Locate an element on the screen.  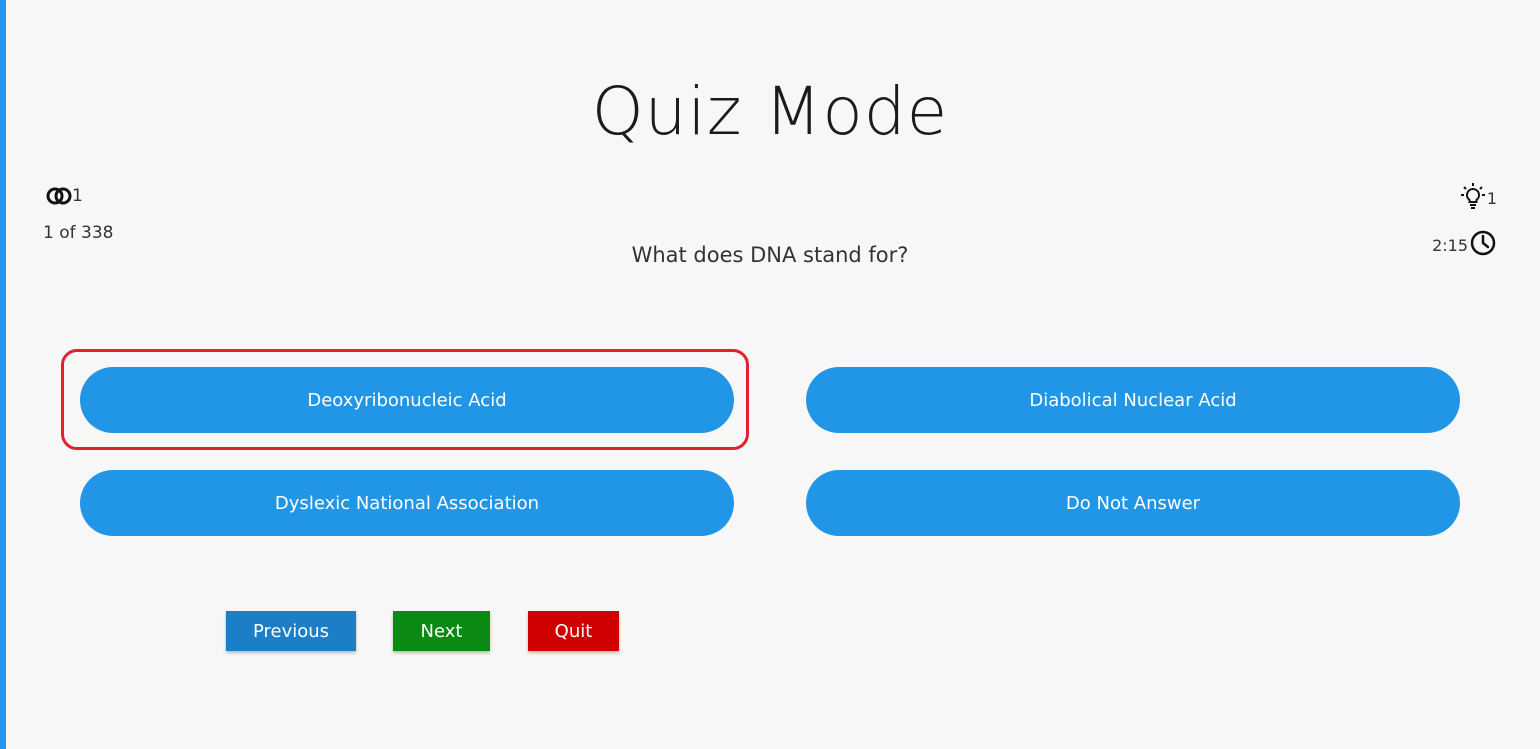
answer-option-3: Dyslexic National Association is located at coordinates (407, 503).